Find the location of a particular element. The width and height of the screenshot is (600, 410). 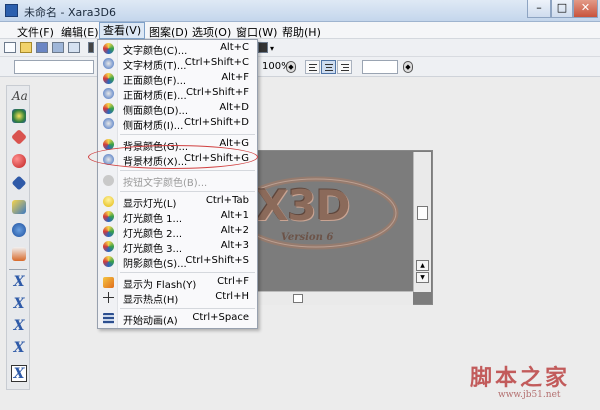

zoom-spinner: ◆ is located at coordinates (291, 67).